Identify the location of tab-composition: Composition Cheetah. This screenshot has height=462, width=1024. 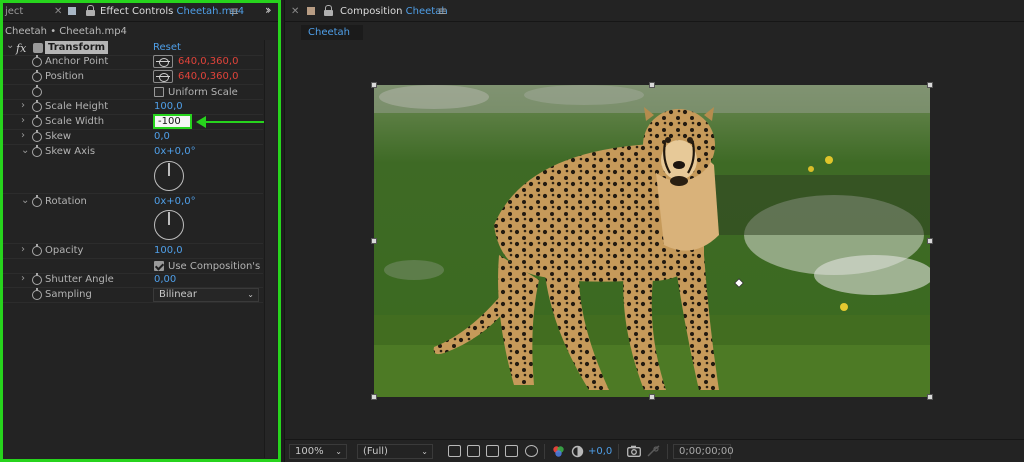
(394, 11).